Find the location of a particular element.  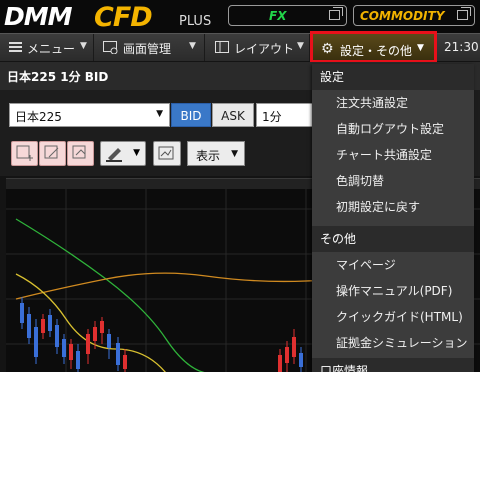

display-label: 表示 is located at coordinates (208, 156).